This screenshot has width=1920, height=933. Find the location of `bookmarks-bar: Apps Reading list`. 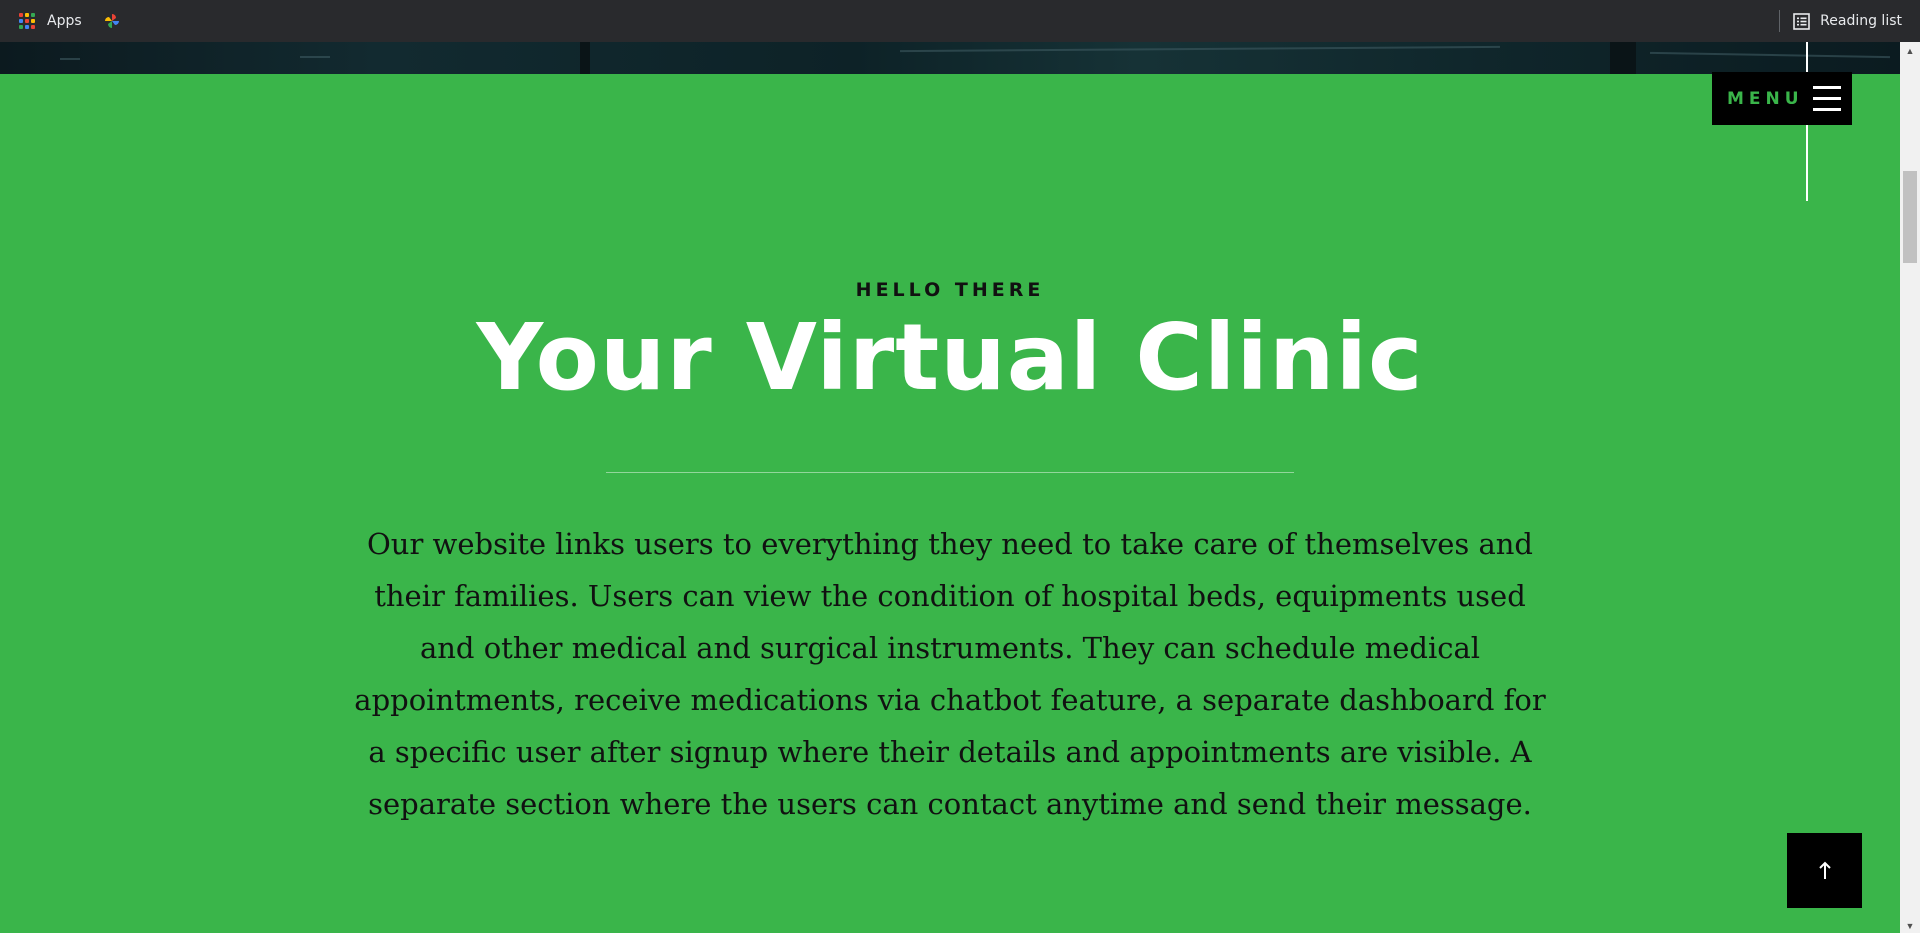

bookmarks-bar: Apps Reading list is located at coordinates (960, 21).